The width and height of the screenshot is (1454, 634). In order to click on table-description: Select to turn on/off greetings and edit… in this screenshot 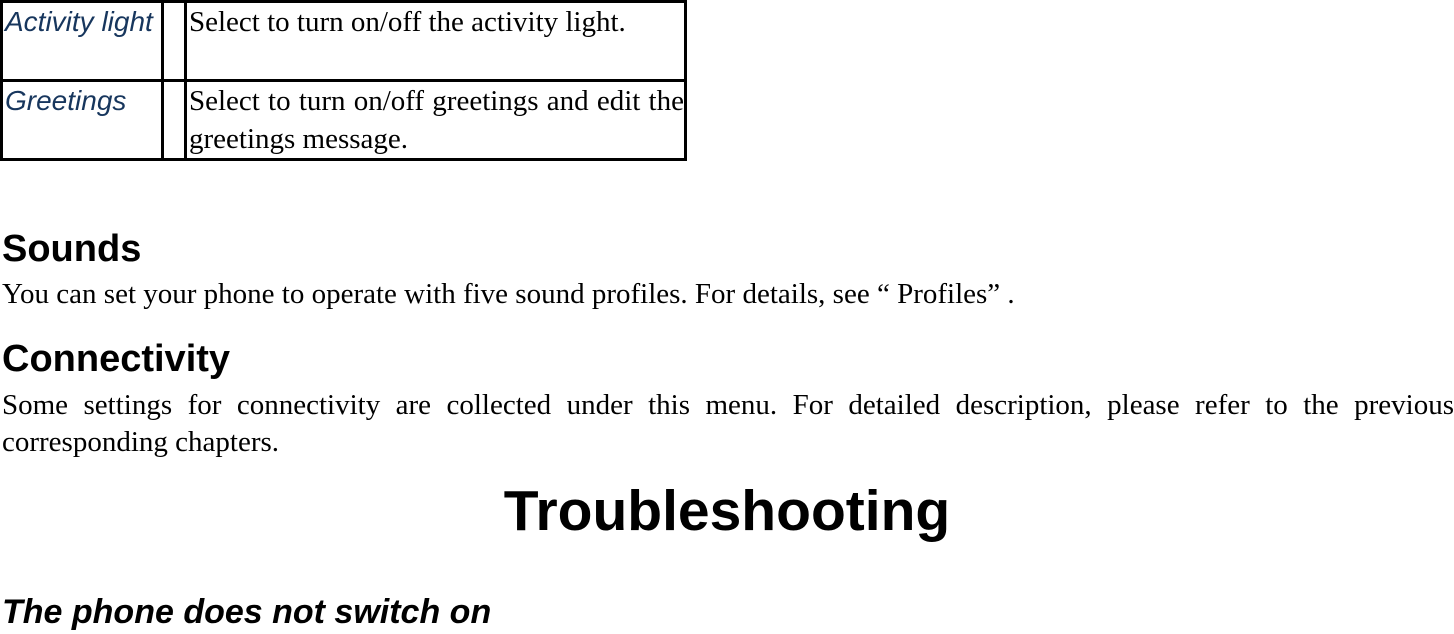, I will do `click(435, 120)`.